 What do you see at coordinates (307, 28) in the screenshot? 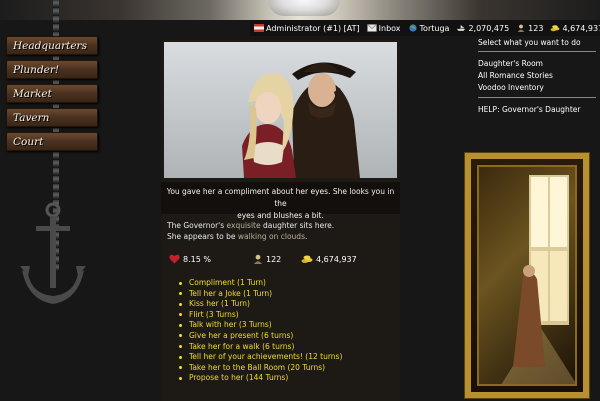
I see `user-status: Administrator (#1) [AT]` at bounding box center [307, 28].